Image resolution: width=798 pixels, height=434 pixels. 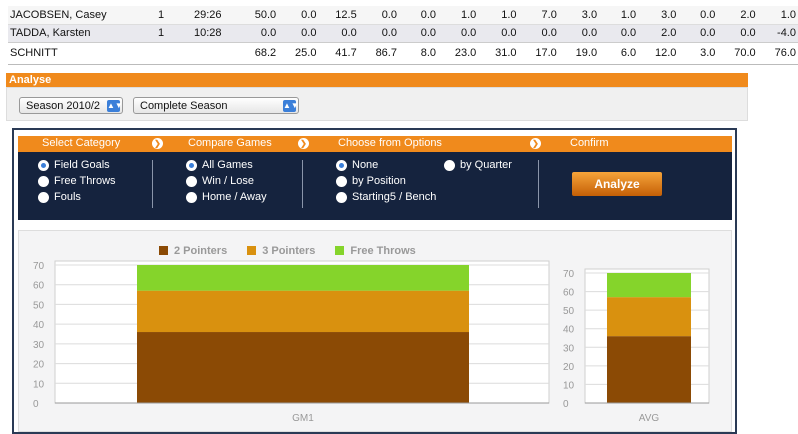 I want to click on radio-option-choose: by Position, so click(x=371, y=181).